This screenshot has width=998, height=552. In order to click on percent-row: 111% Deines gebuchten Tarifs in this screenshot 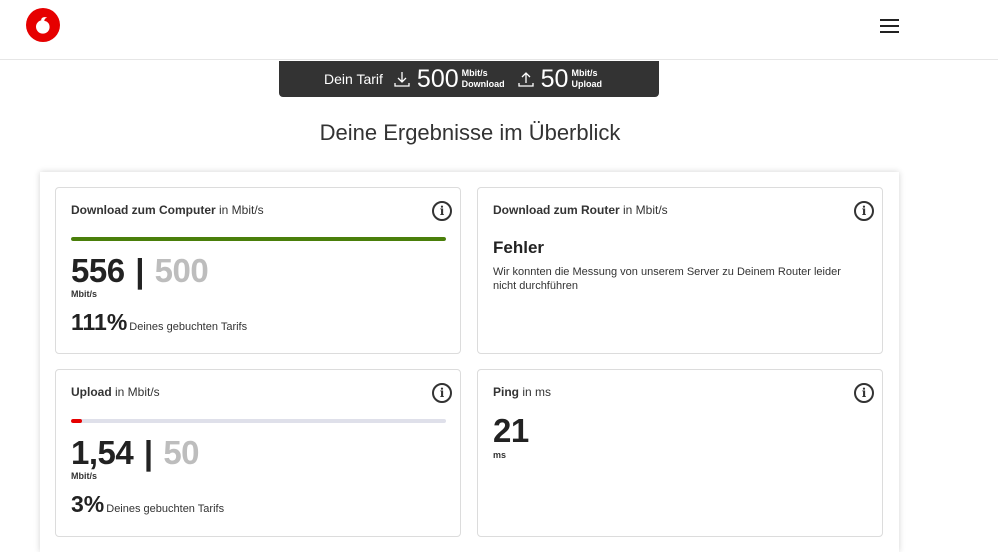, I will do `click(159, 322)`.